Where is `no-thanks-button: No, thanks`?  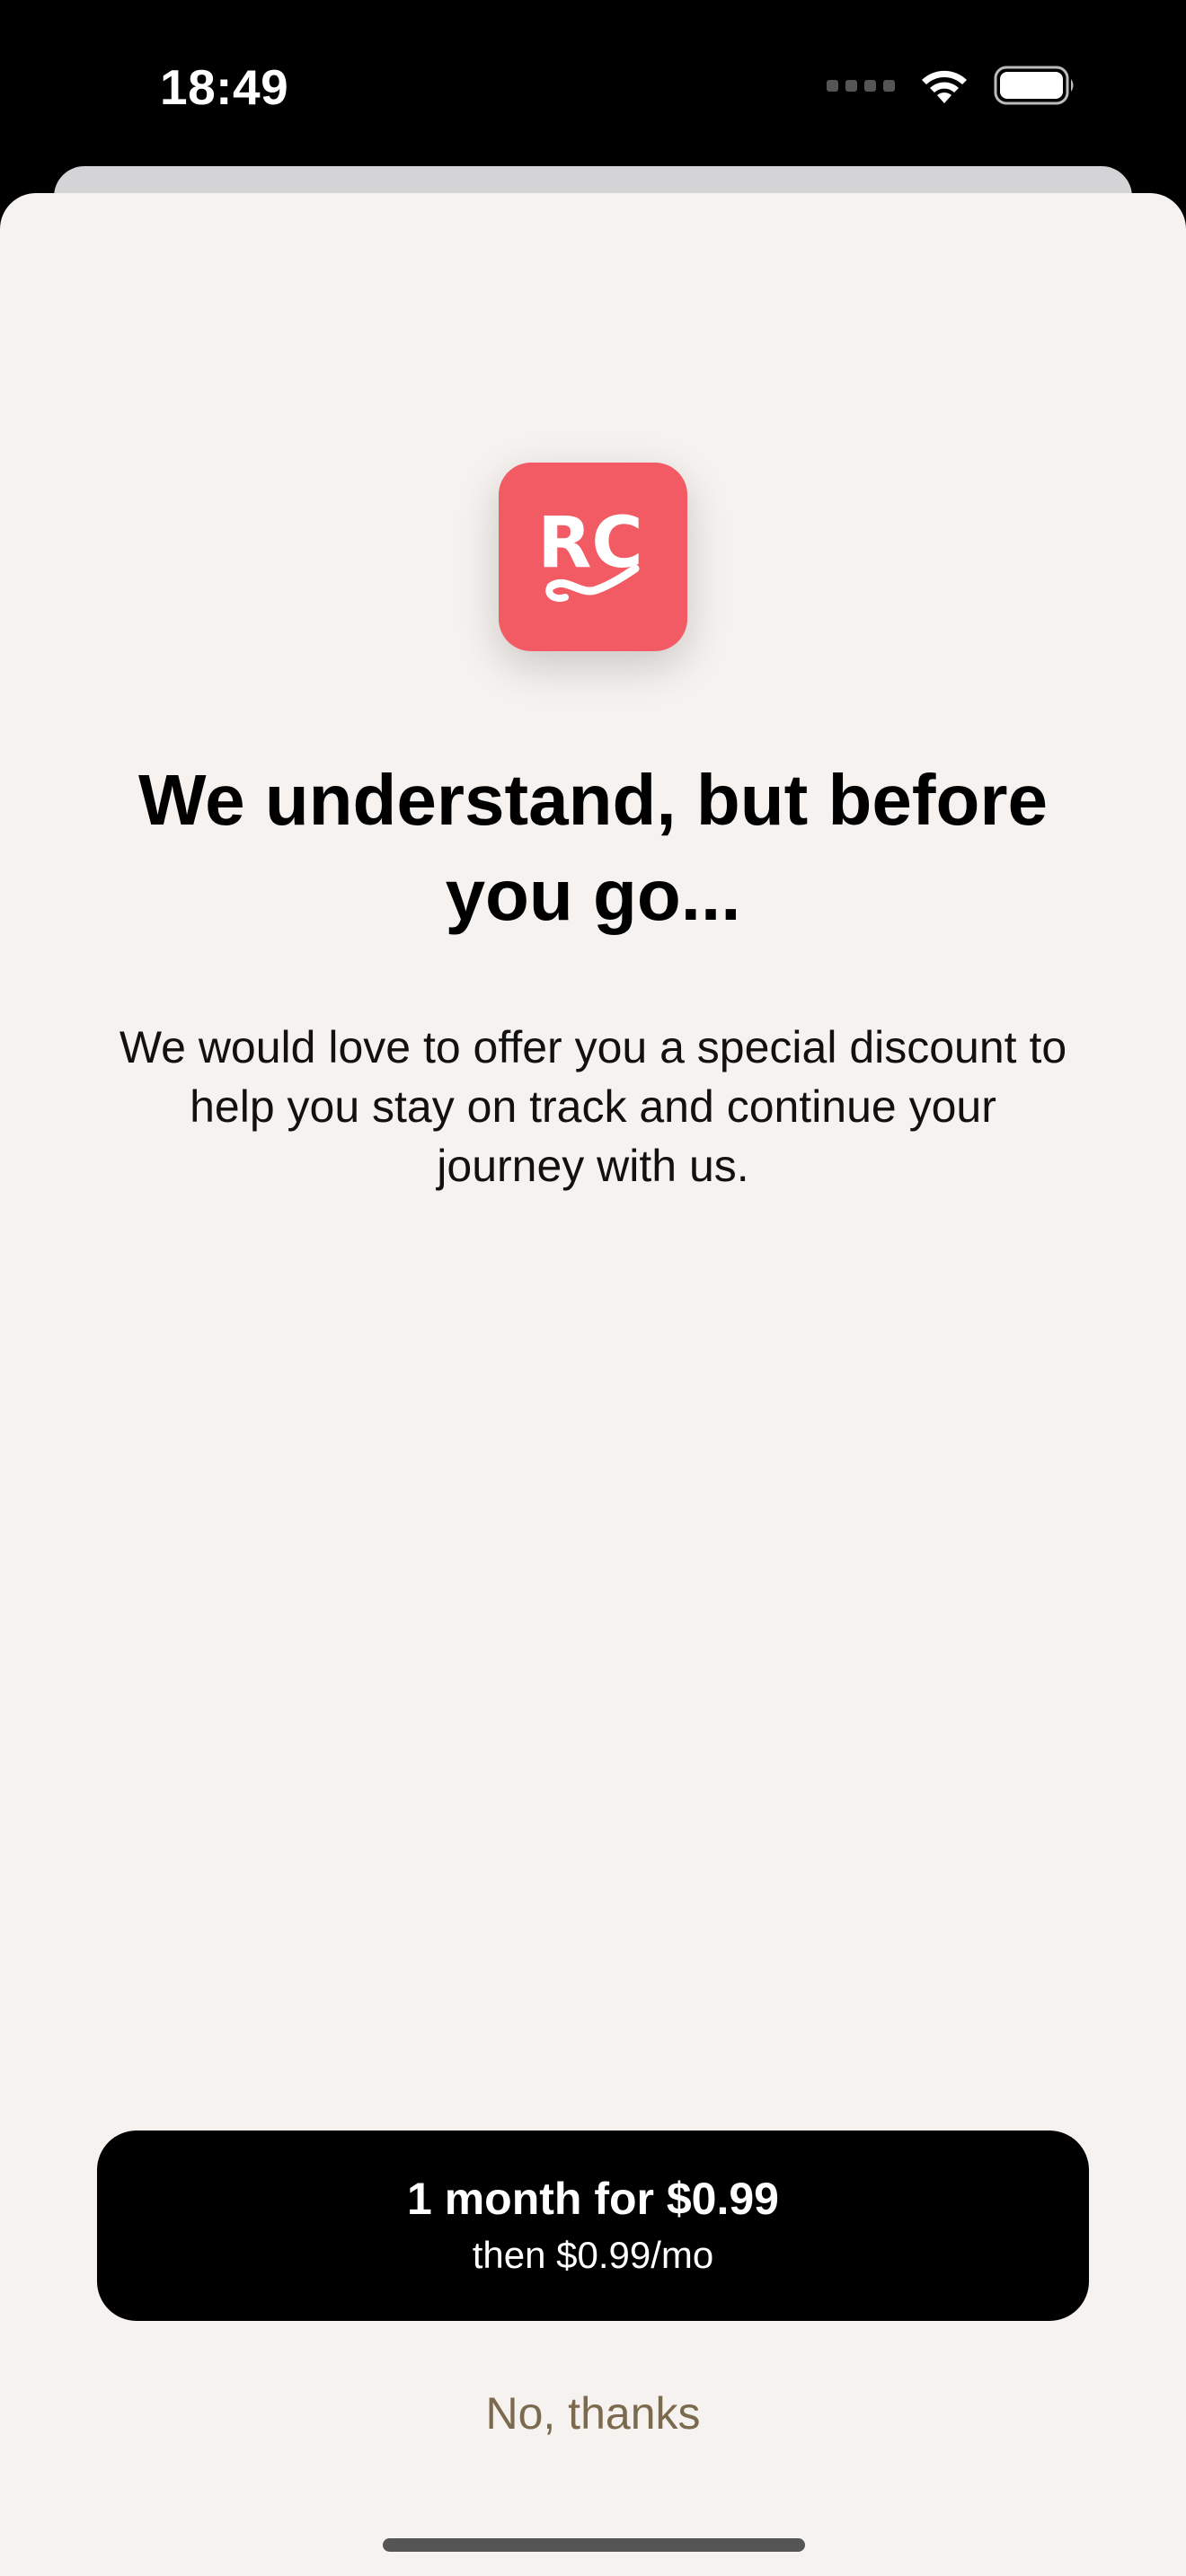 no-thanks-button: No, thanks is located at coordinates (593, 2413).